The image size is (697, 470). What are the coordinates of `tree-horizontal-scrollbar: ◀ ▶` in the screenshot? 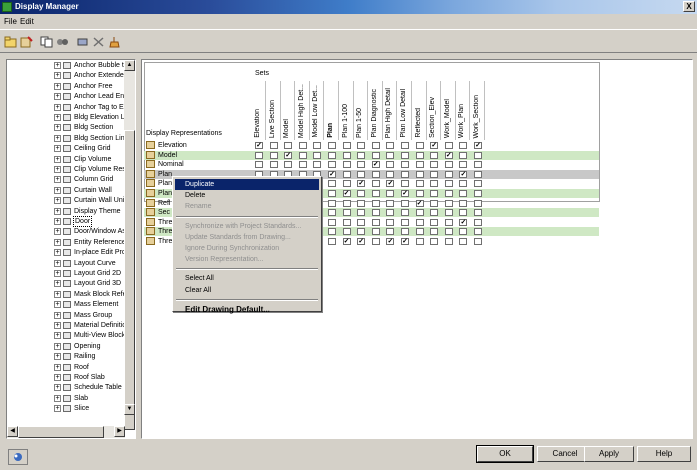 It's located at (66, 432).